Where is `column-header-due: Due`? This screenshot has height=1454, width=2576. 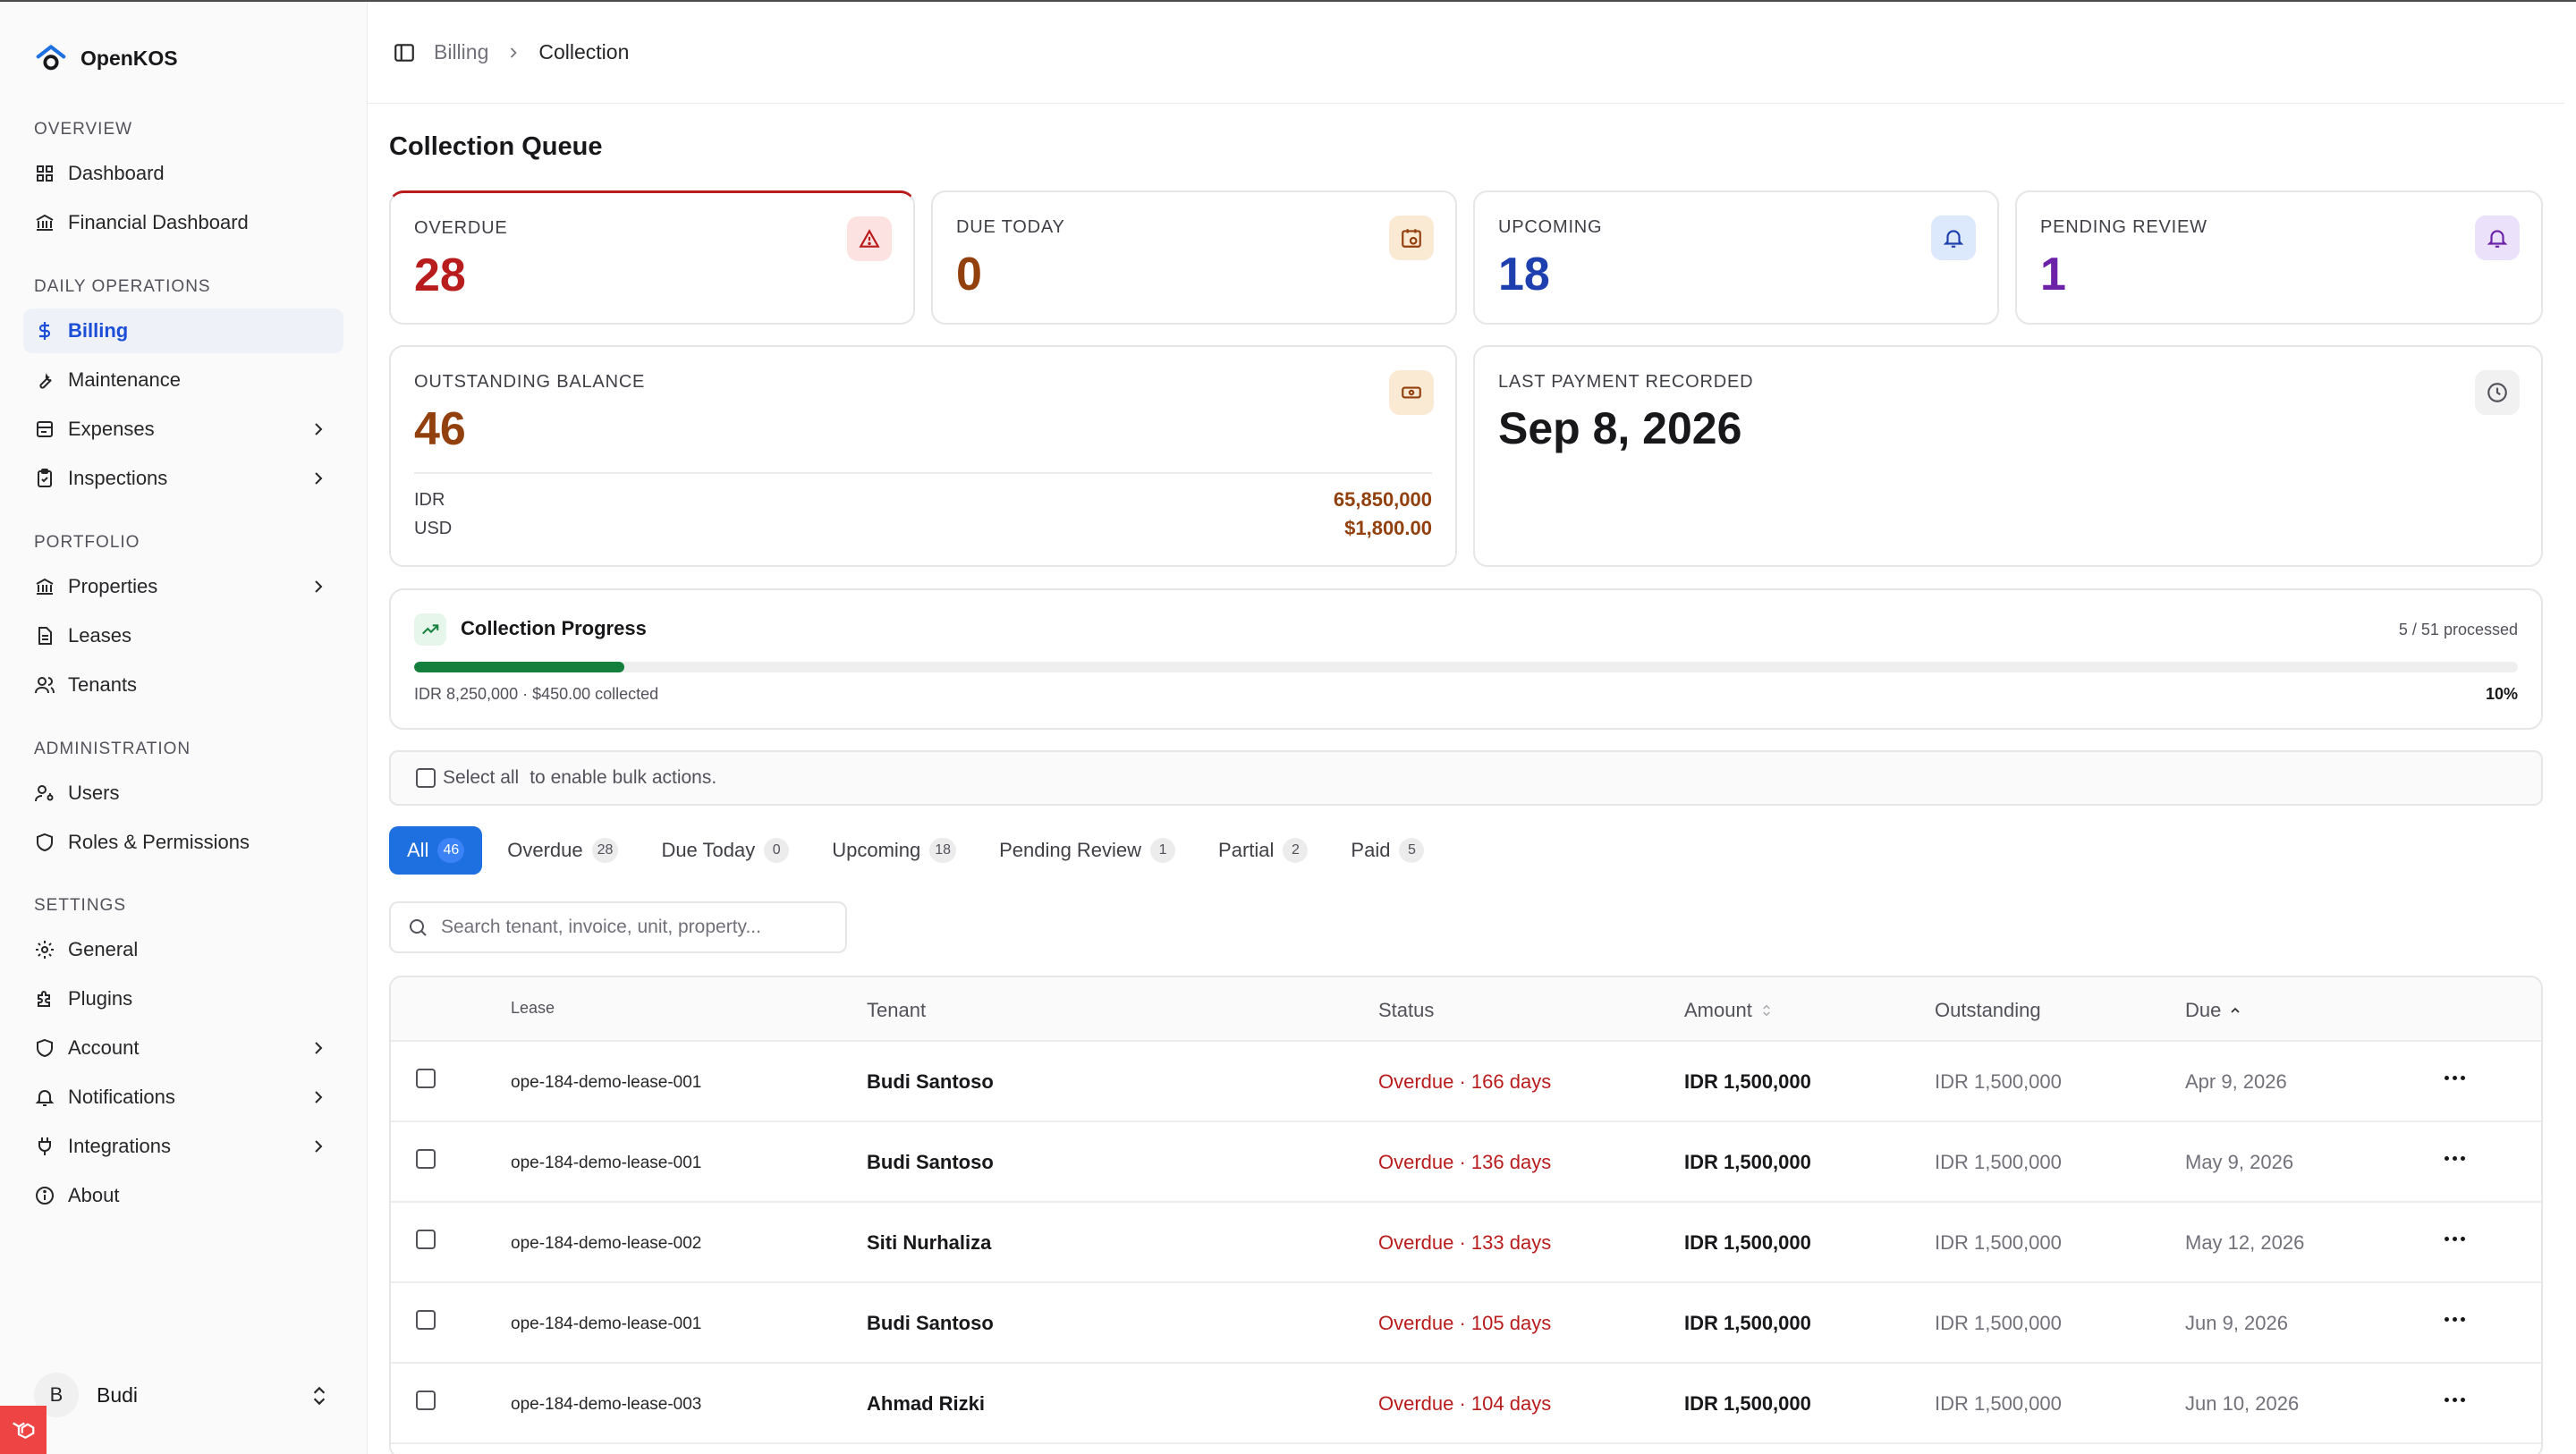
column-header-due: Due is located at coordinates (2213, 1010).